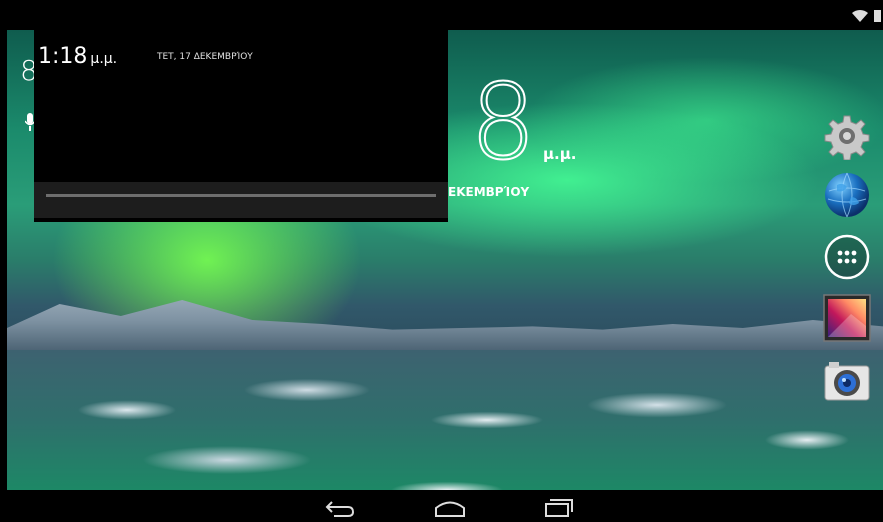  I want to click on clock-hour: 8, so click(503, 122).